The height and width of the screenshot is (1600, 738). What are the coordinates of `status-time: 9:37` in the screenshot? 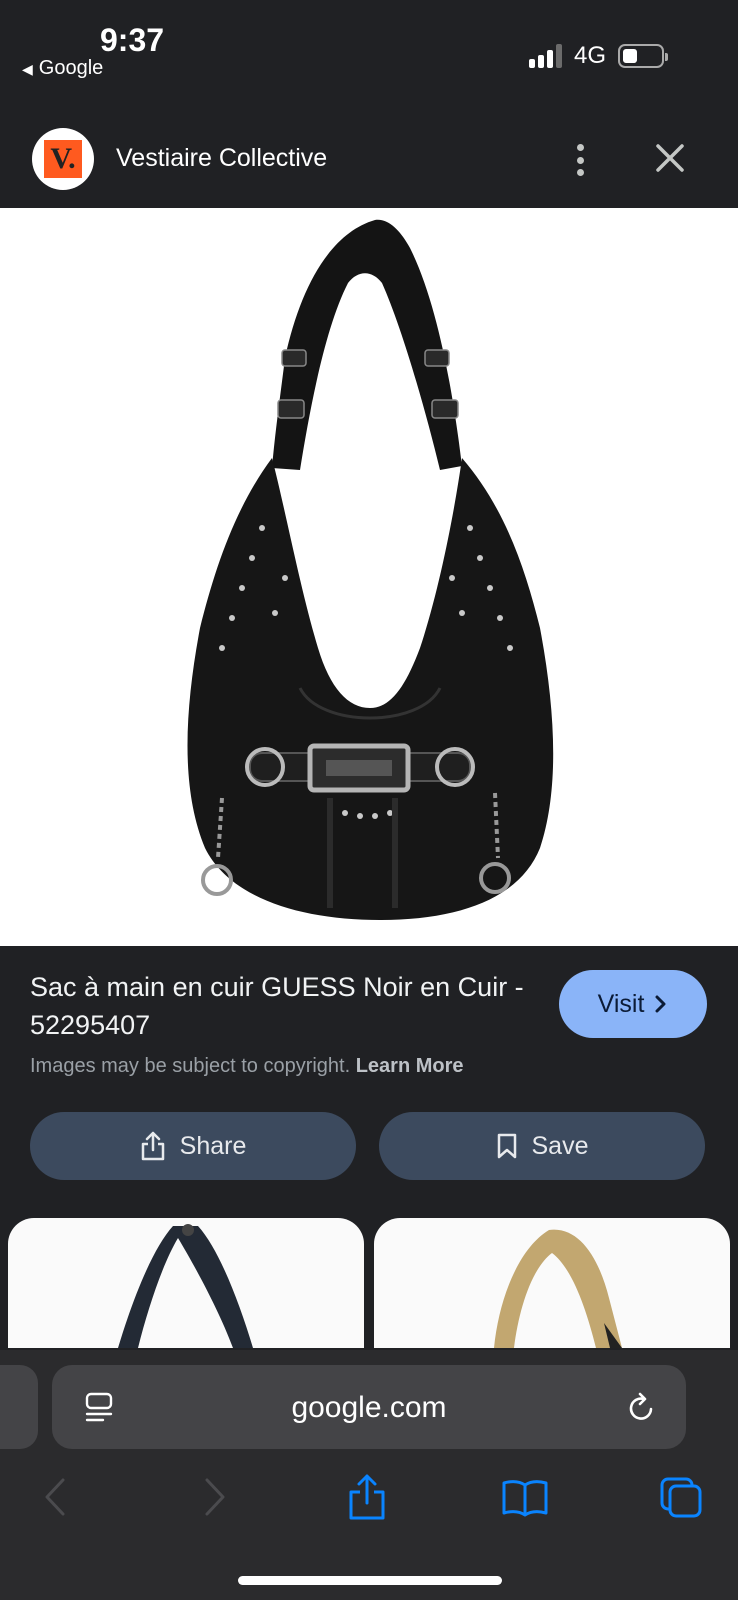 It's located at (132, 40).